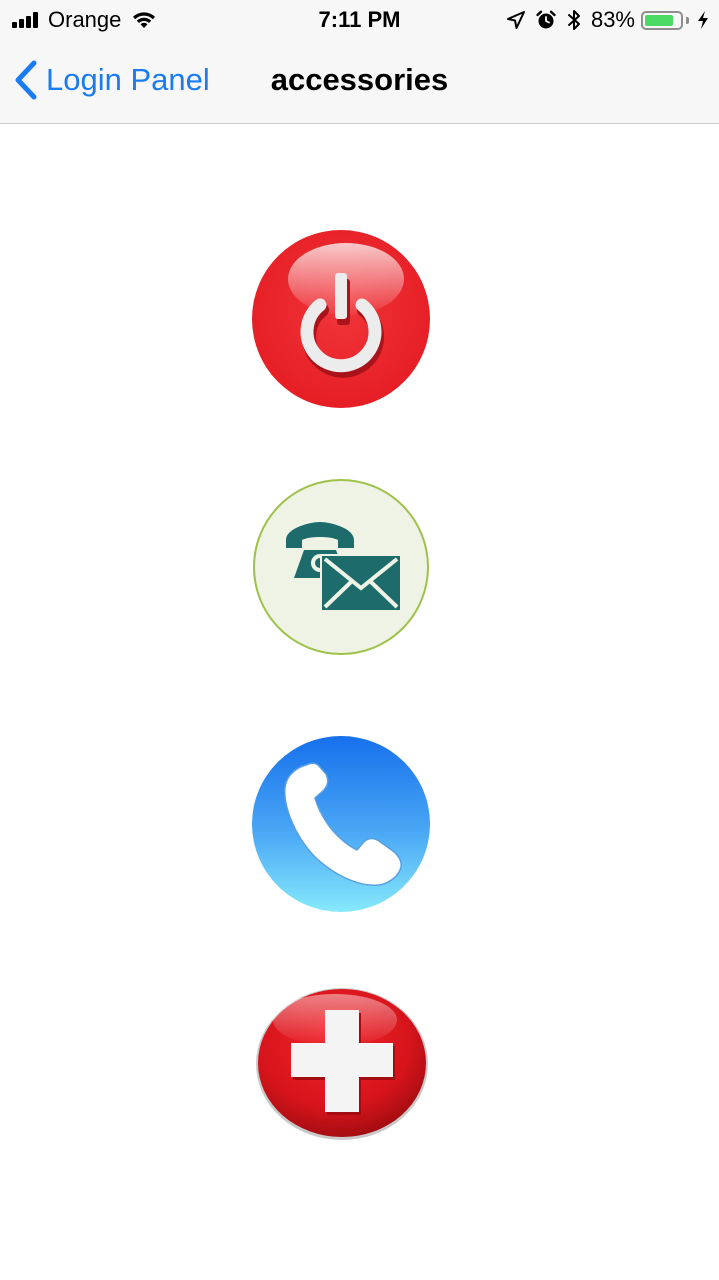 Image resolution: width=719 pixels, height=1280 pixels. I want to click on call-button, so click(341, 824).